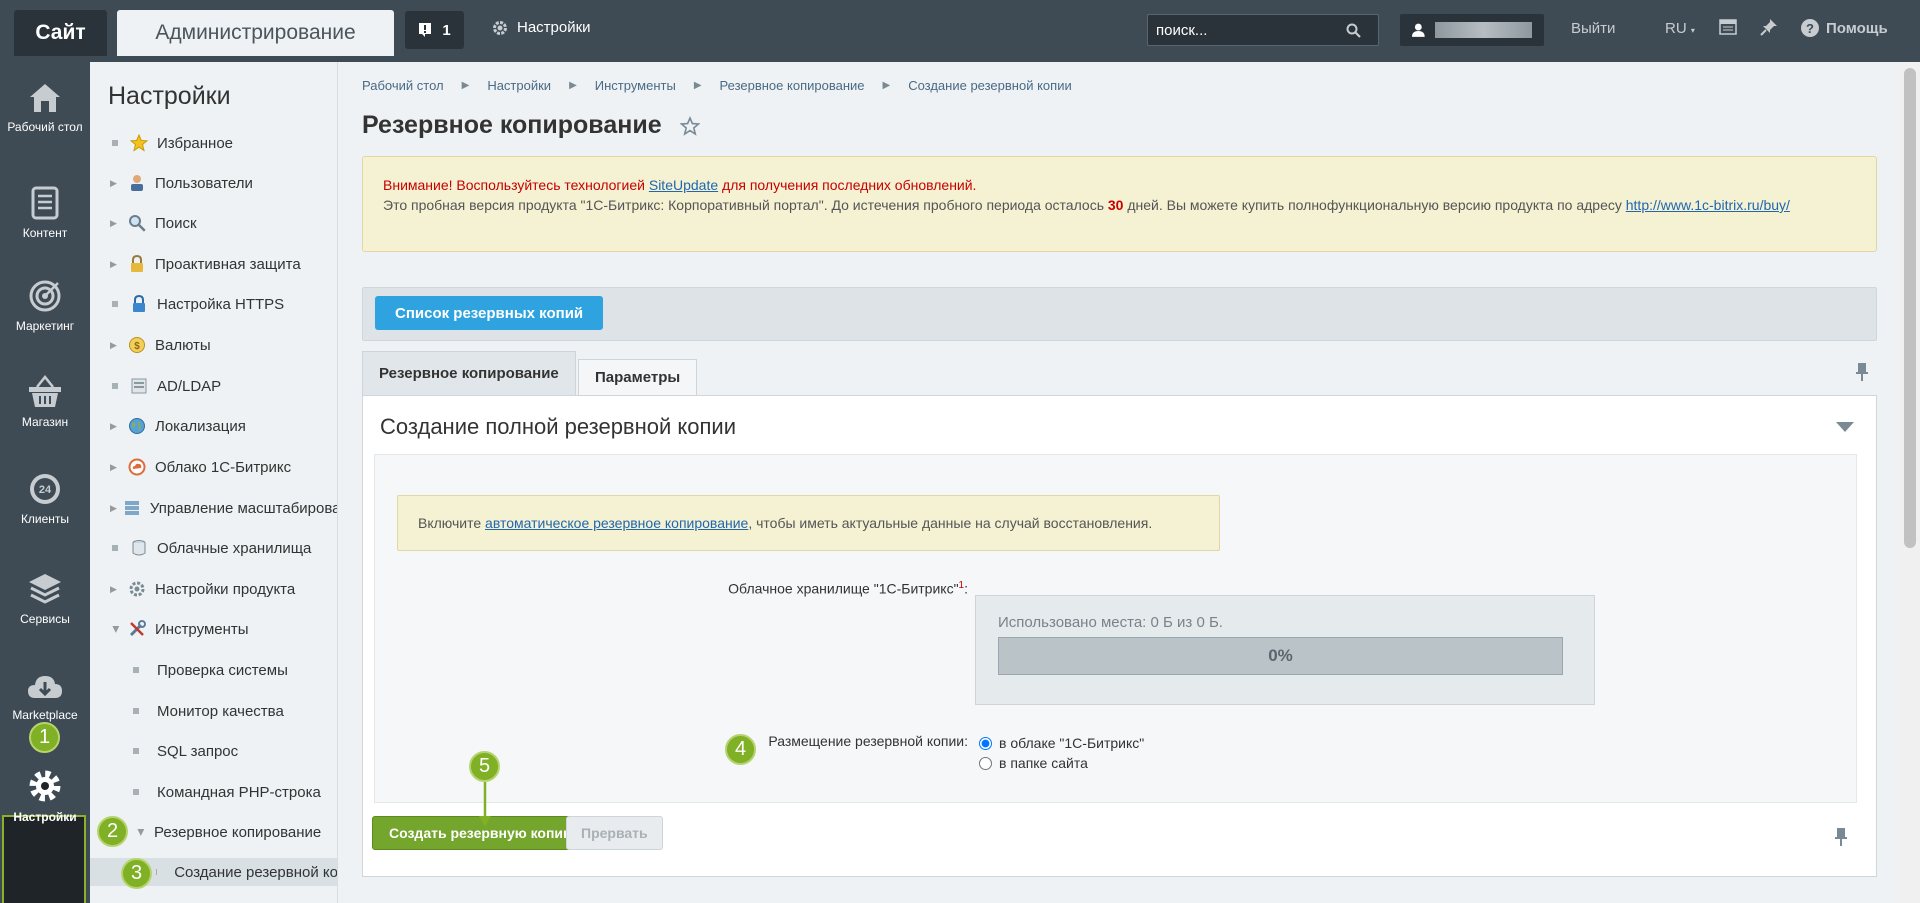  What do you see at coordinates (1728, 27) in the screenshot?
I see `calendar-icon` at bounding box center [1728, 27].